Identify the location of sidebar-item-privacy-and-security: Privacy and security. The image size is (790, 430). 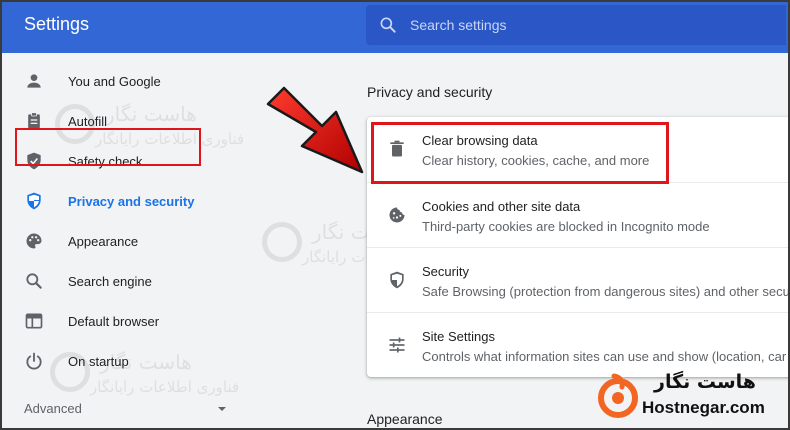
(130, 201).